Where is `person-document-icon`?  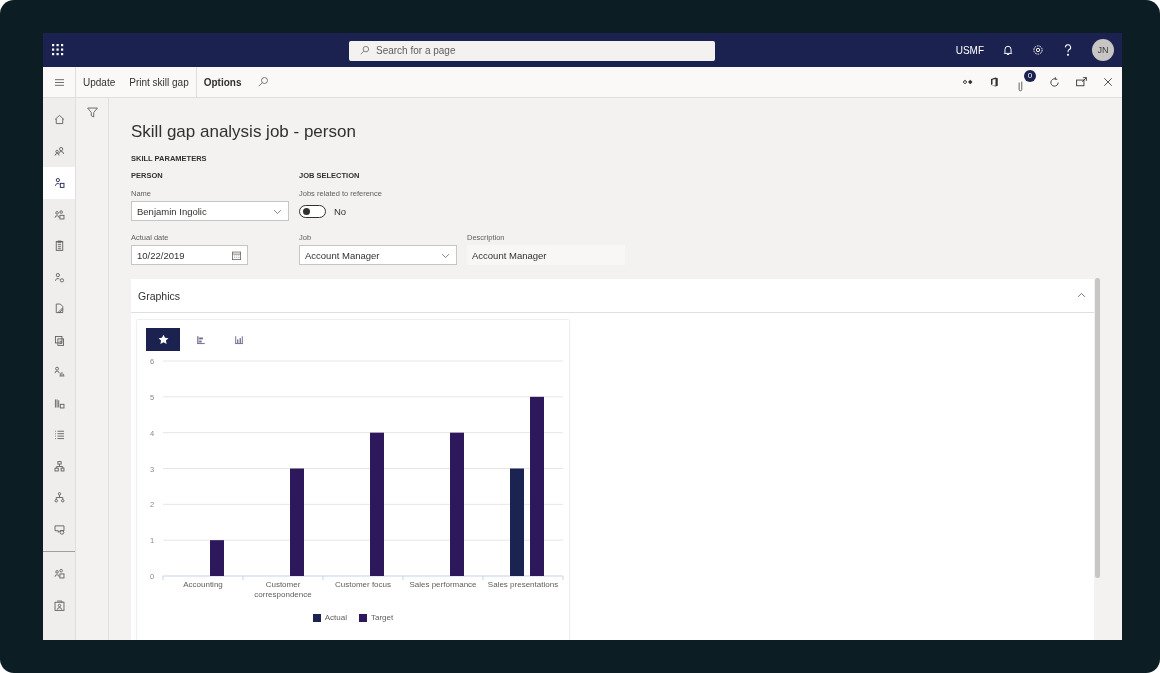
person-document-icon is located at coordinates (59, 183).